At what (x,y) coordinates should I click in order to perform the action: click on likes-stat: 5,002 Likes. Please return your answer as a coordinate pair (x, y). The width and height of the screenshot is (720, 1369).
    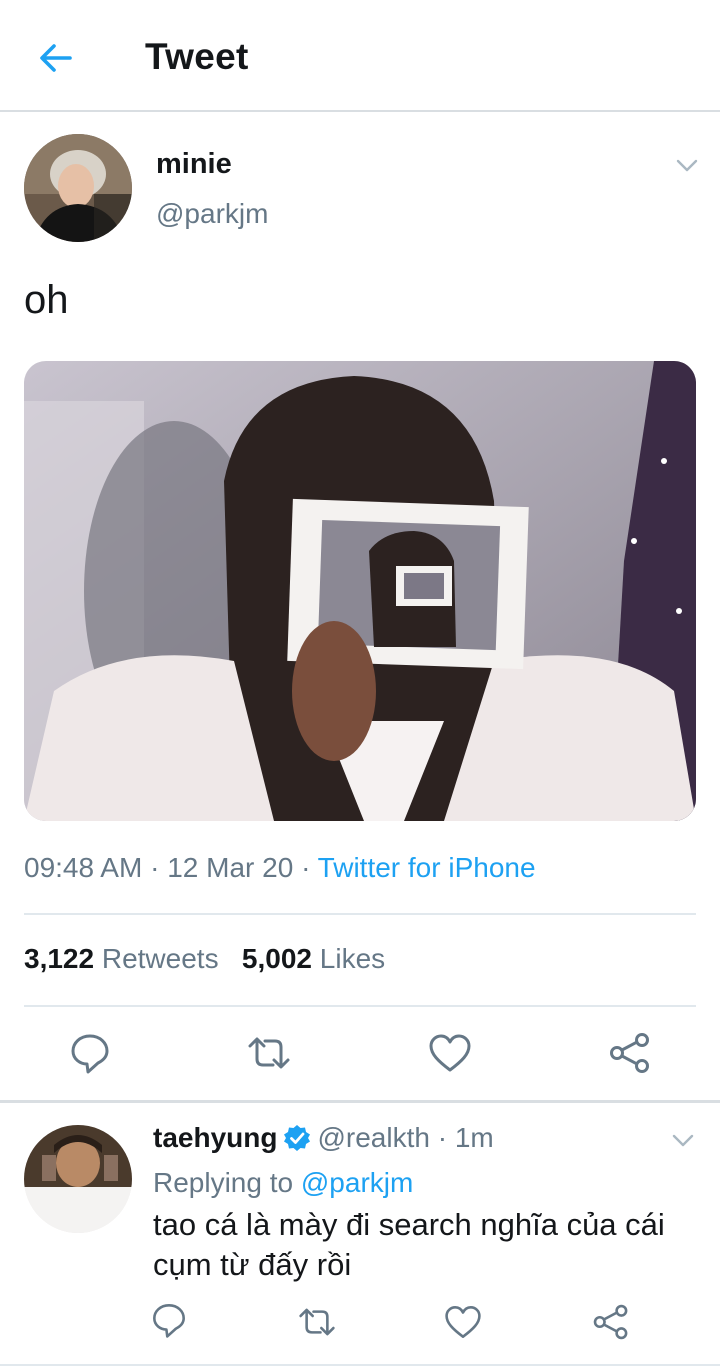
    Looking at the image, I should click on (313, 958).